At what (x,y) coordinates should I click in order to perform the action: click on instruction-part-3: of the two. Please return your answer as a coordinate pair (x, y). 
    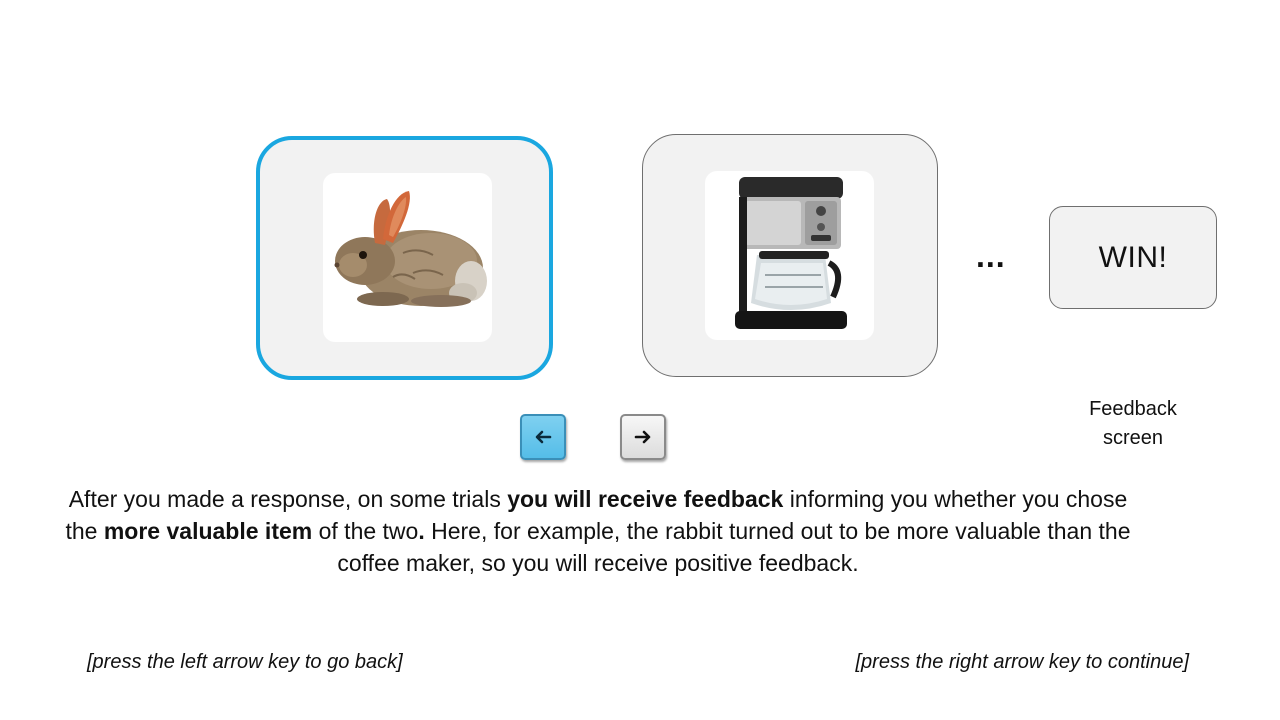
    Looking at the image, I should click on (365, 531).